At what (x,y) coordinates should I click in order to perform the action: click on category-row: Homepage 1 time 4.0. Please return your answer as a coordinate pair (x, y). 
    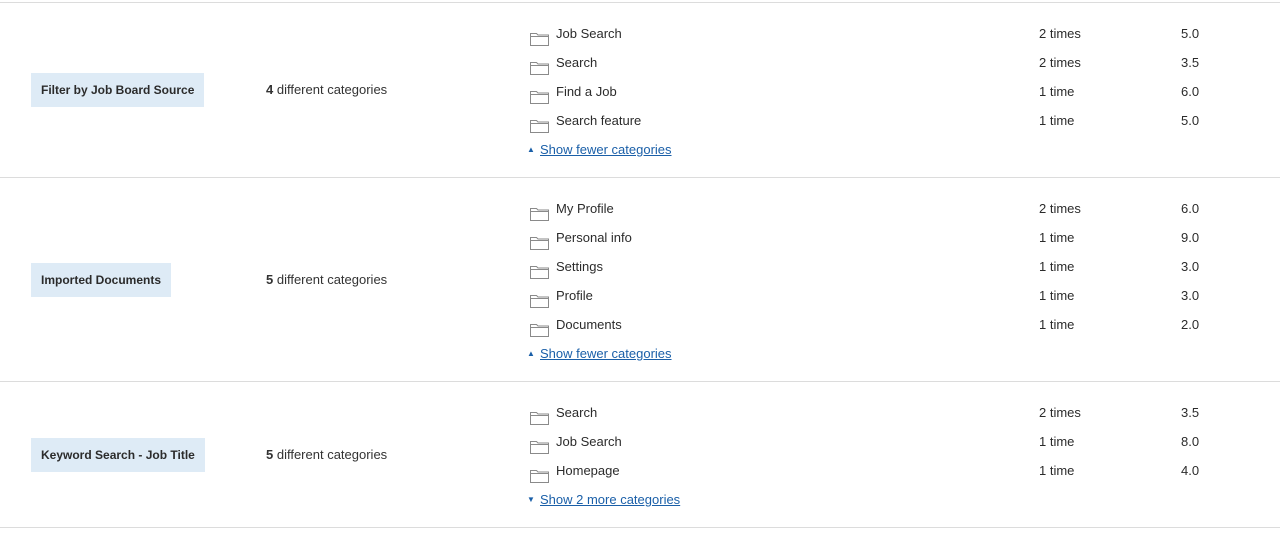
    Looking at the image, I should click on (880, 470).